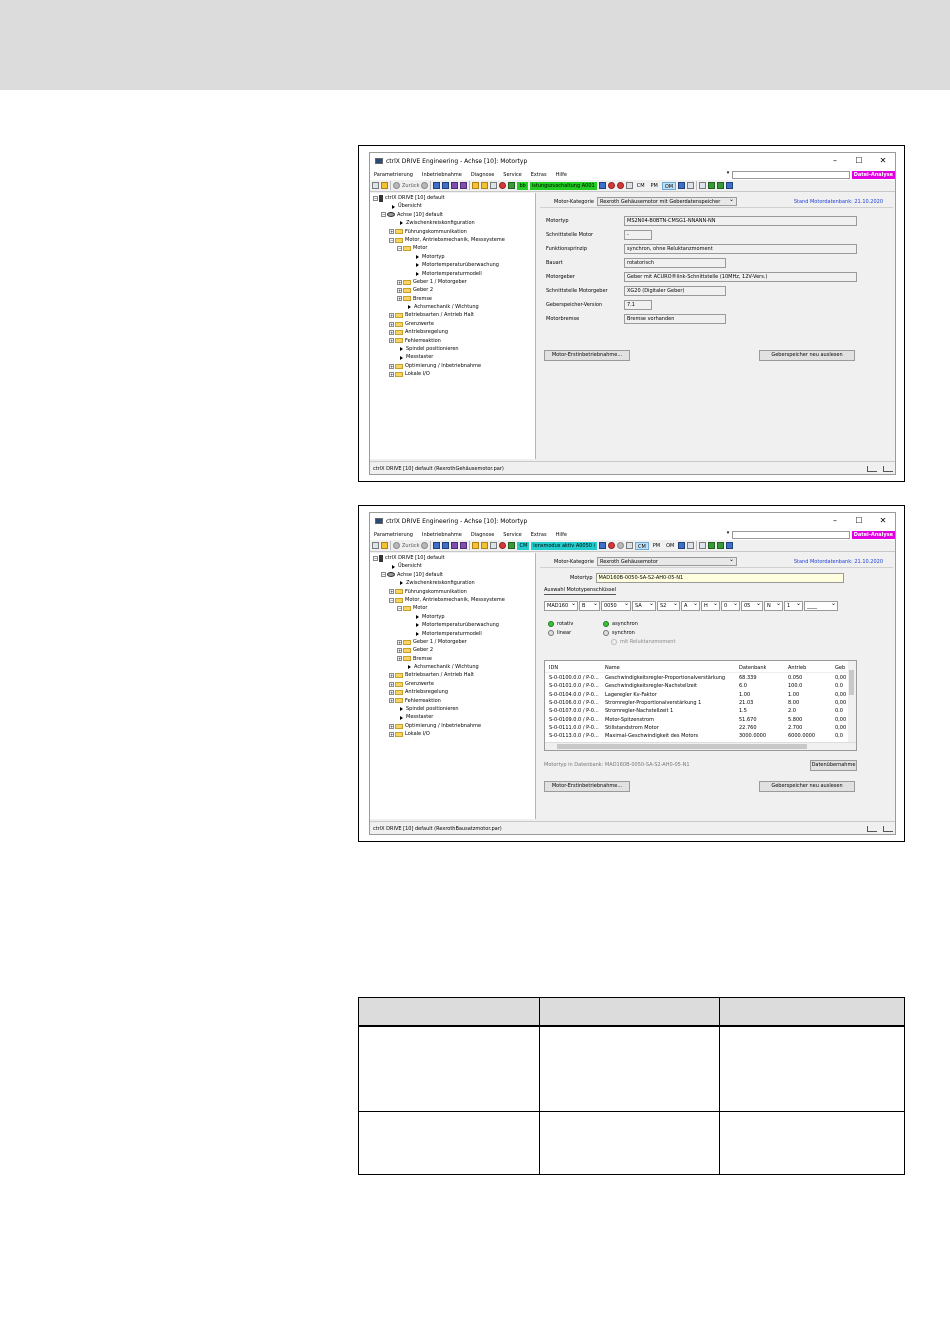 The width and height of the screenshot is (950, 1344). What do you see at coordinates (560, 624) in the screenshot?
I see `radio-rotativ: rotativ` at bounding box center [560, 624].